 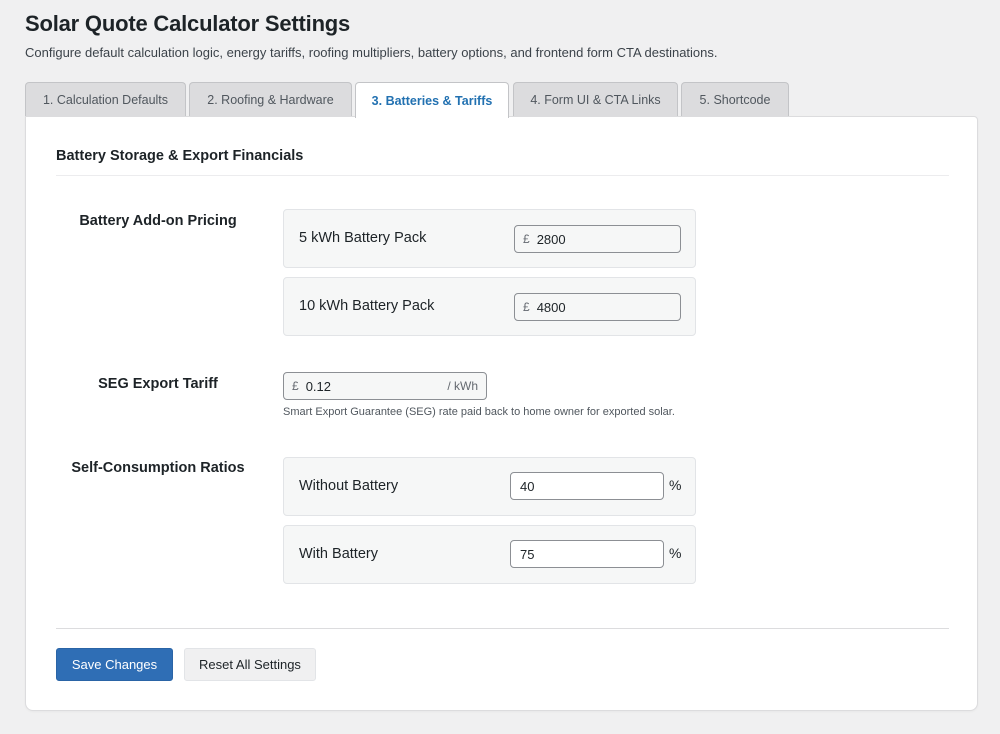 I want to click on seg-tariff-unit: / kWh, so click(x=462, y=386).